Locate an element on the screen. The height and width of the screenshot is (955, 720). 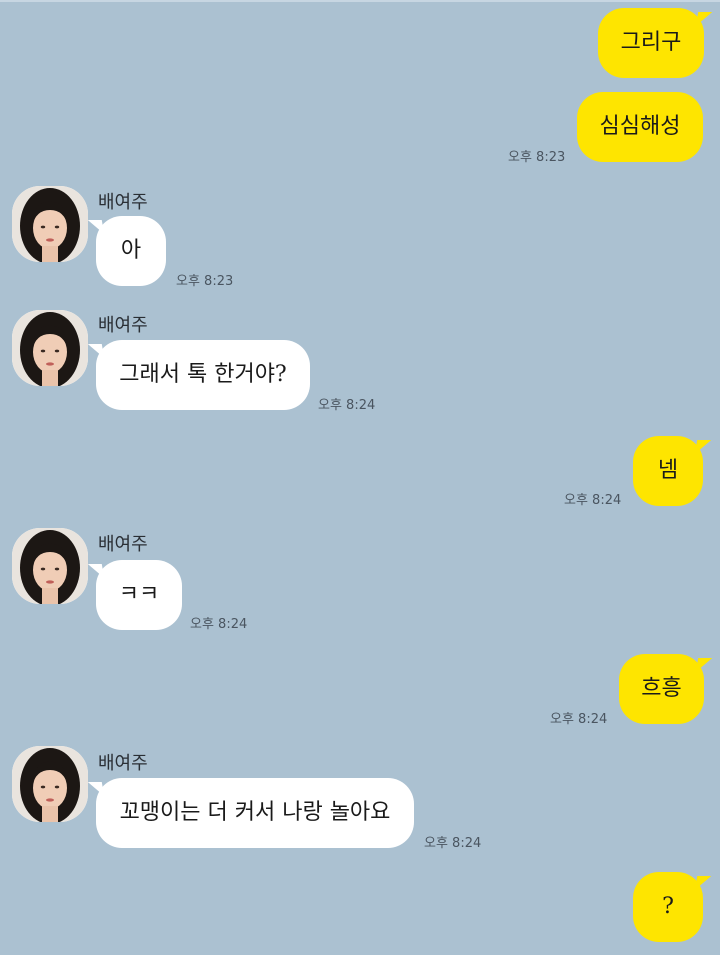
their-message-bubble: 아 is located at coordinates (131, 251).